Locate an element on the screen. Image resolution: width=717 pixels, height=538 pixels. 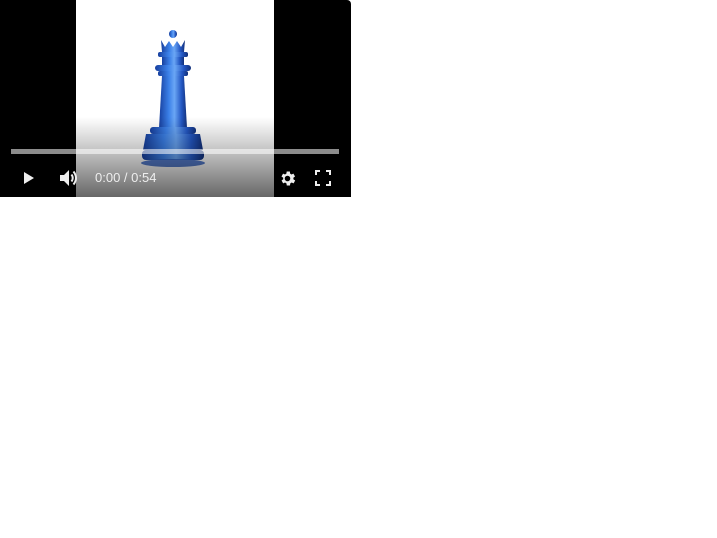
video-frame is located at coordinates (175, 98).